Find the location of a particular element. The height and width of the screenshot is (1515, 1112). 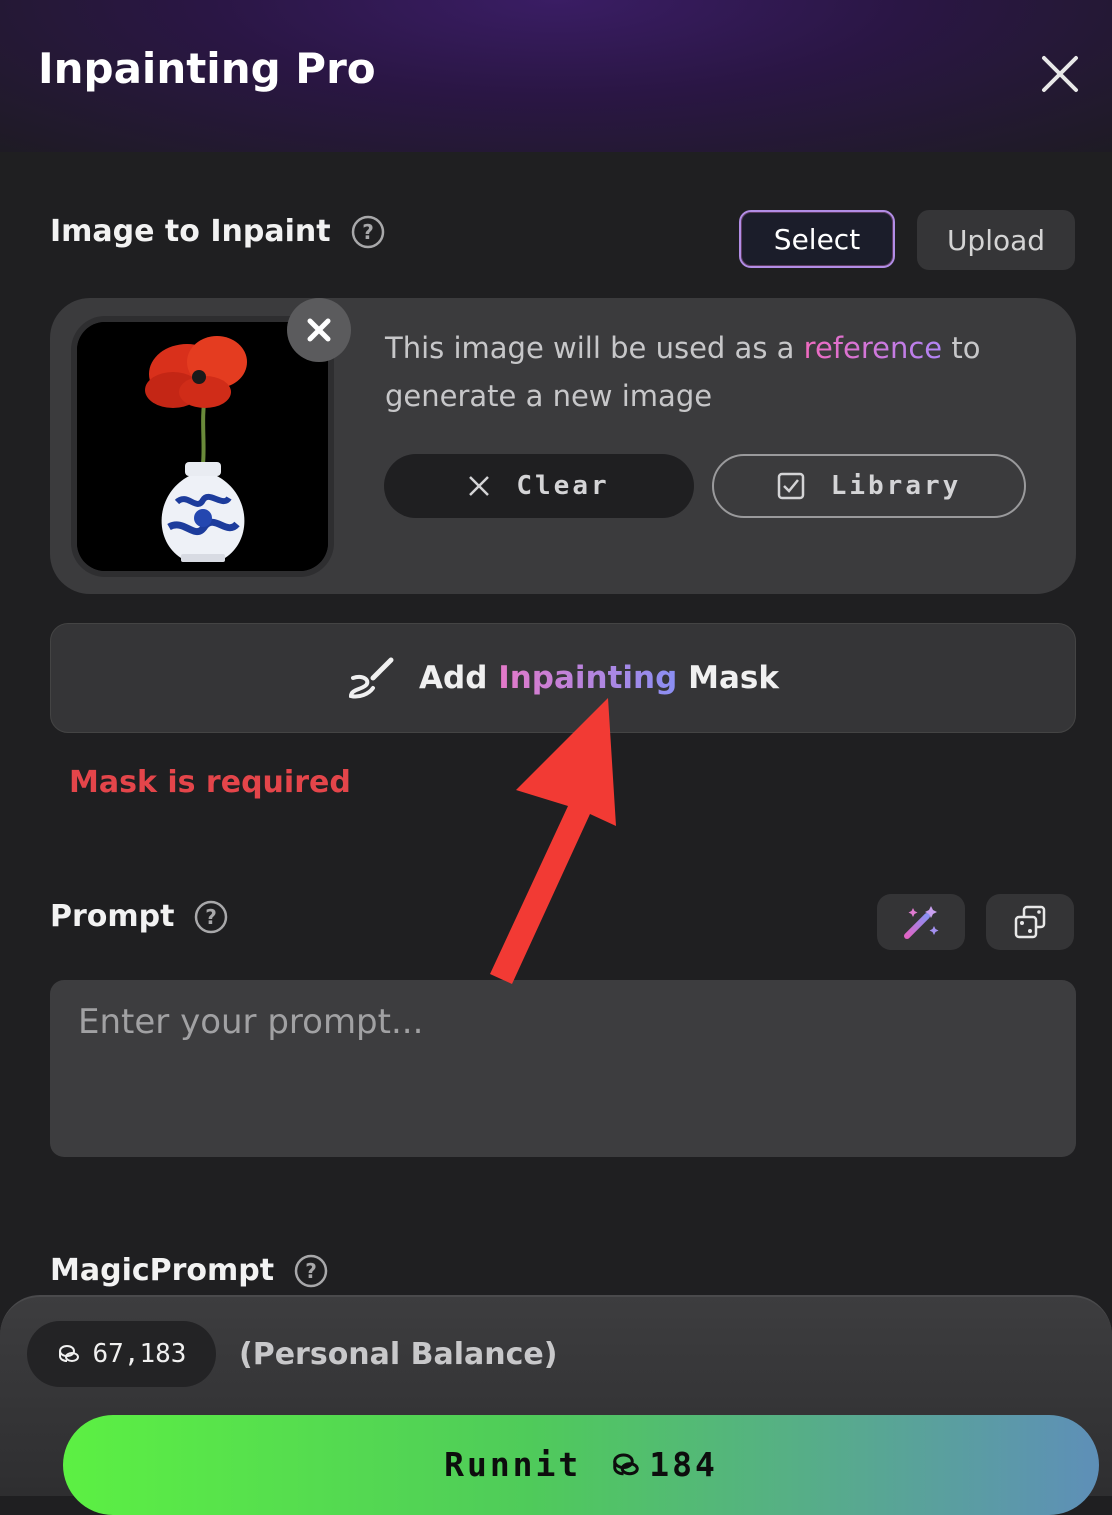

runnit-button: Runnit 184 is located at coordinates (581, 1465).